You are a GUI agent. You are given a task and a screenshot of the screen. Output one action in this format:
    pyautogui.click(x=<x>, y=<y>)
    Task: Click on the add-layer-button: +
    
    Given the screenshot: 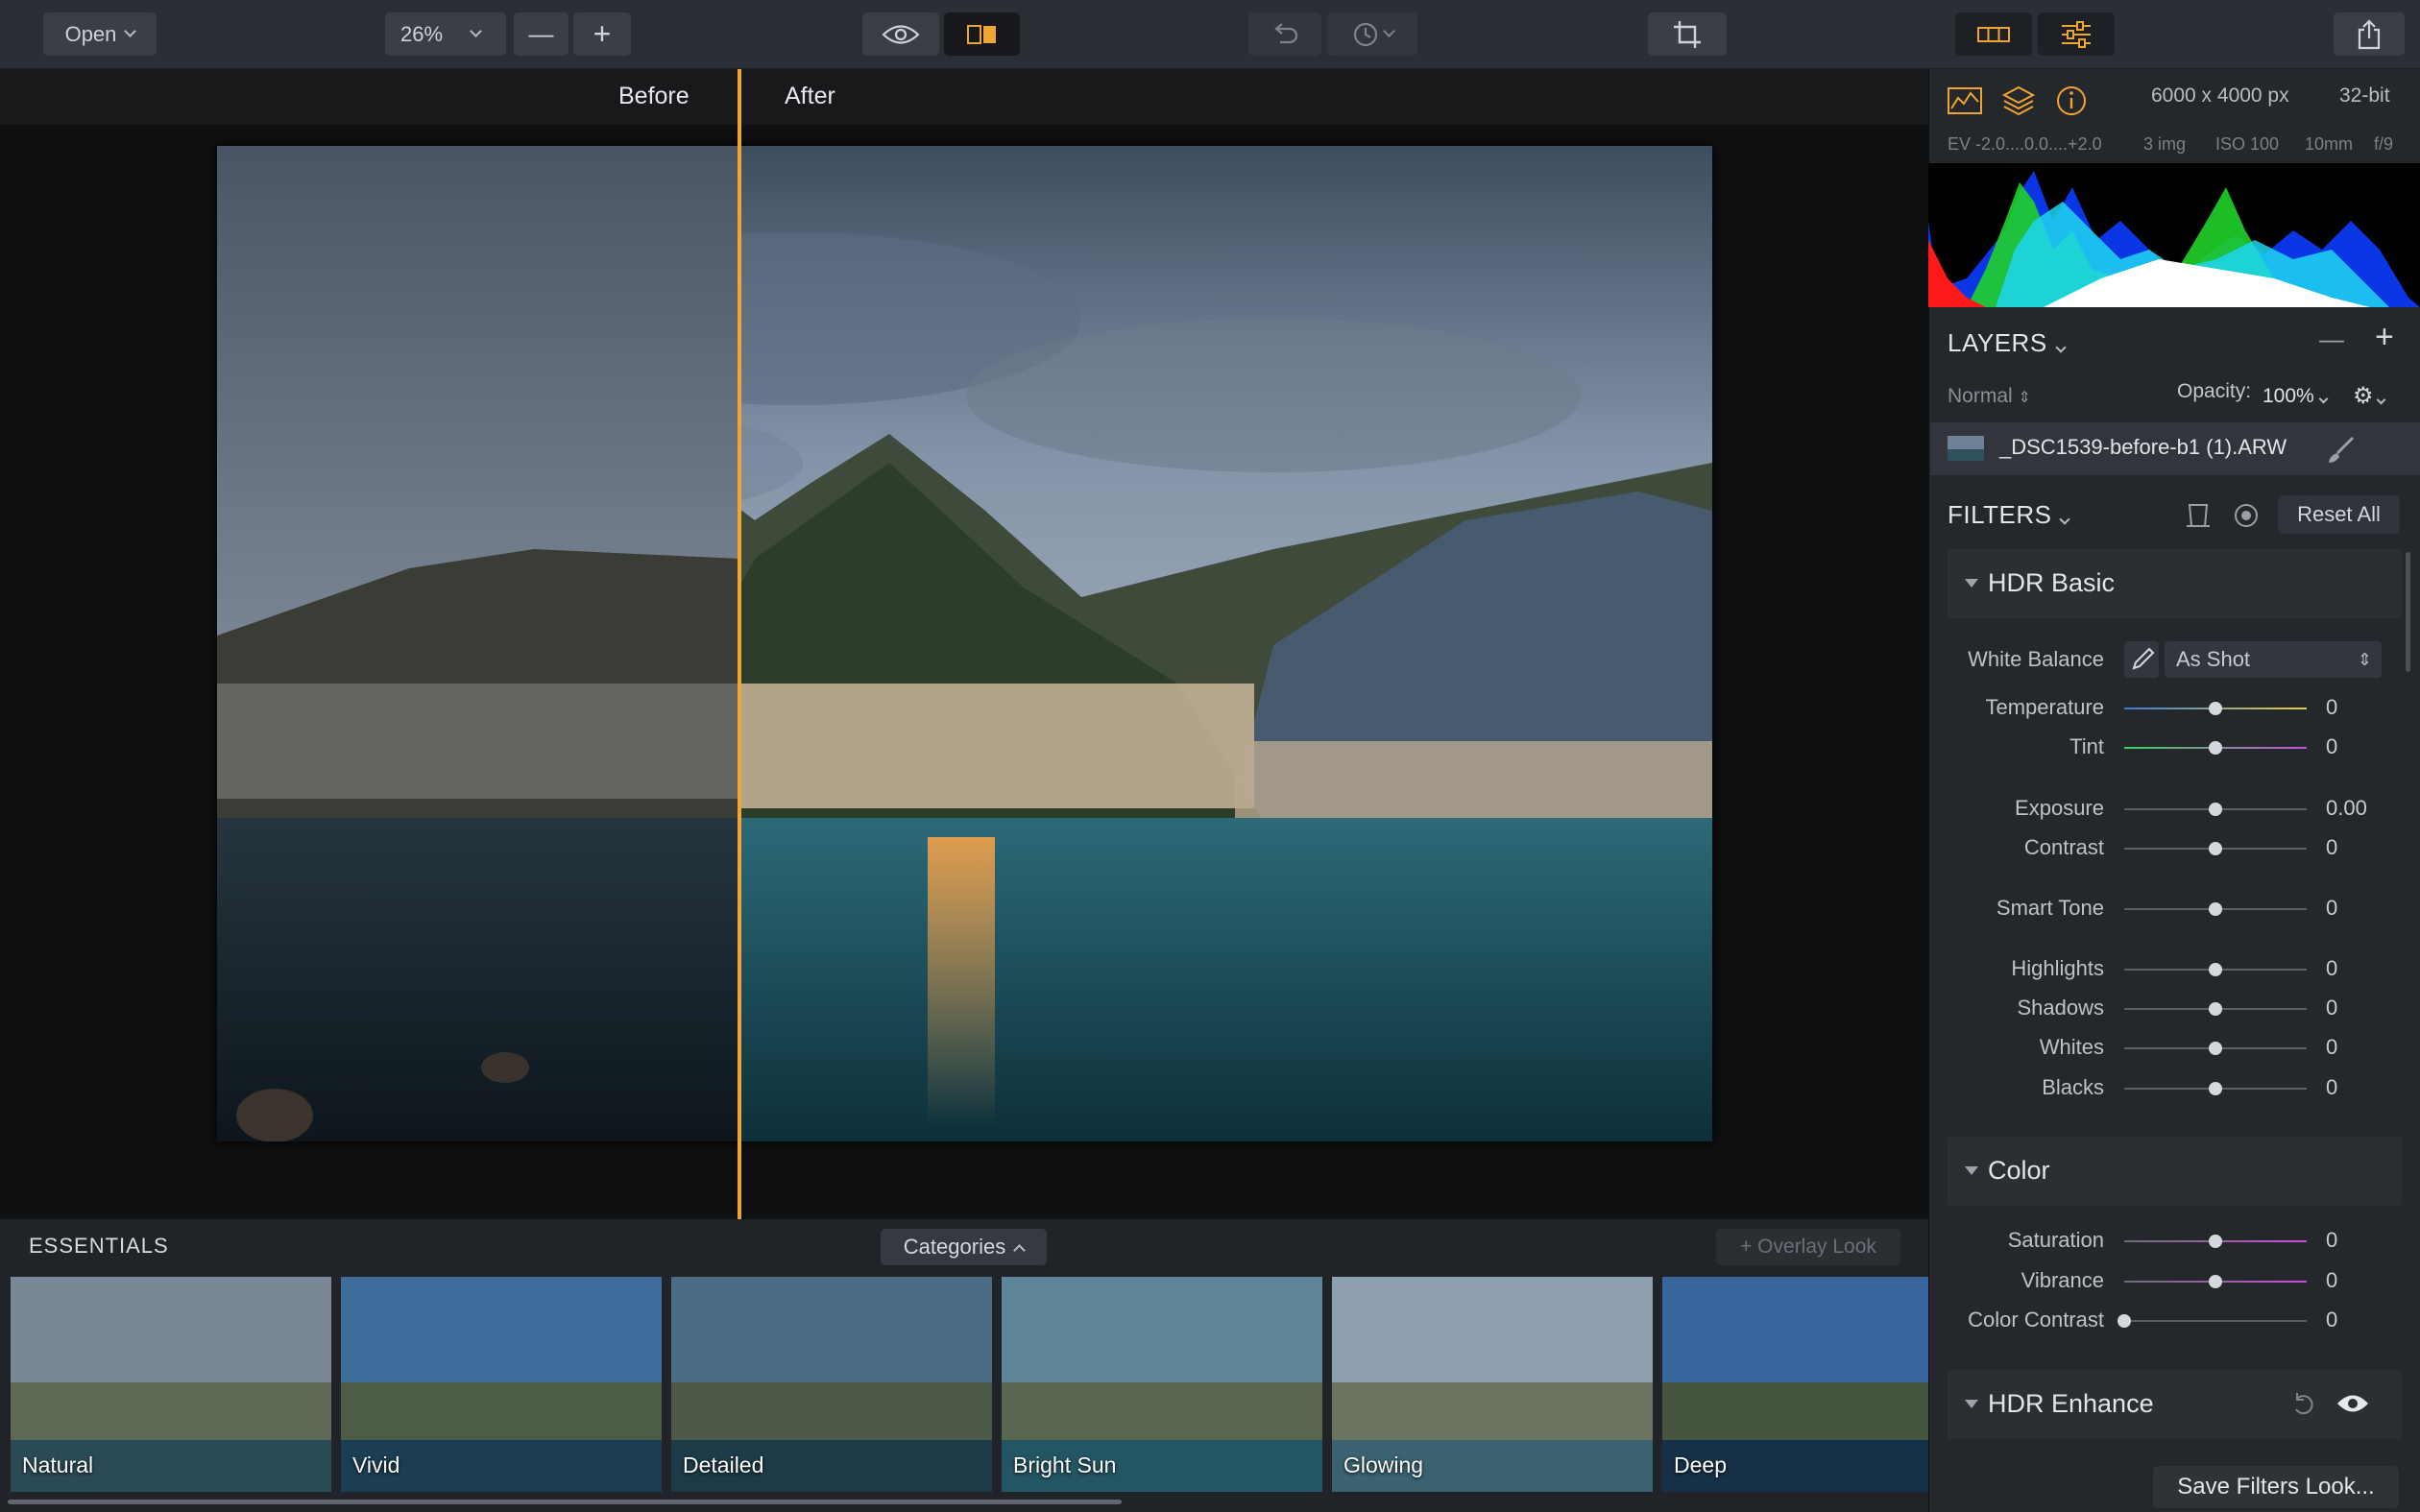 What is the action you would take?
    pyautogui.click(x=2385, y=337)
    